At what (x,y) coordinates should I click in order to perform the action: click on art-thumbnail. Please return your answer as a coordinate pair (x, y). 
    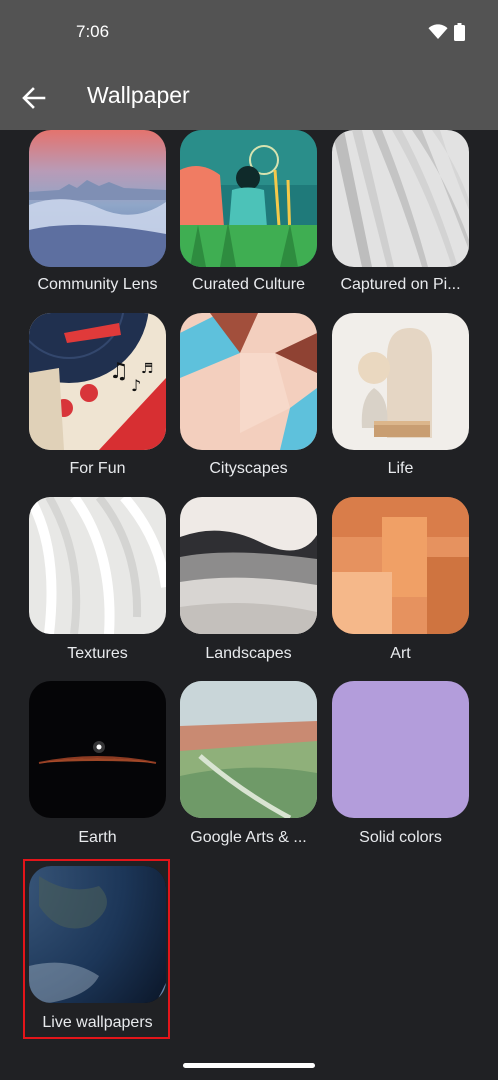
    Looking at the image, I should click on (400, 565).